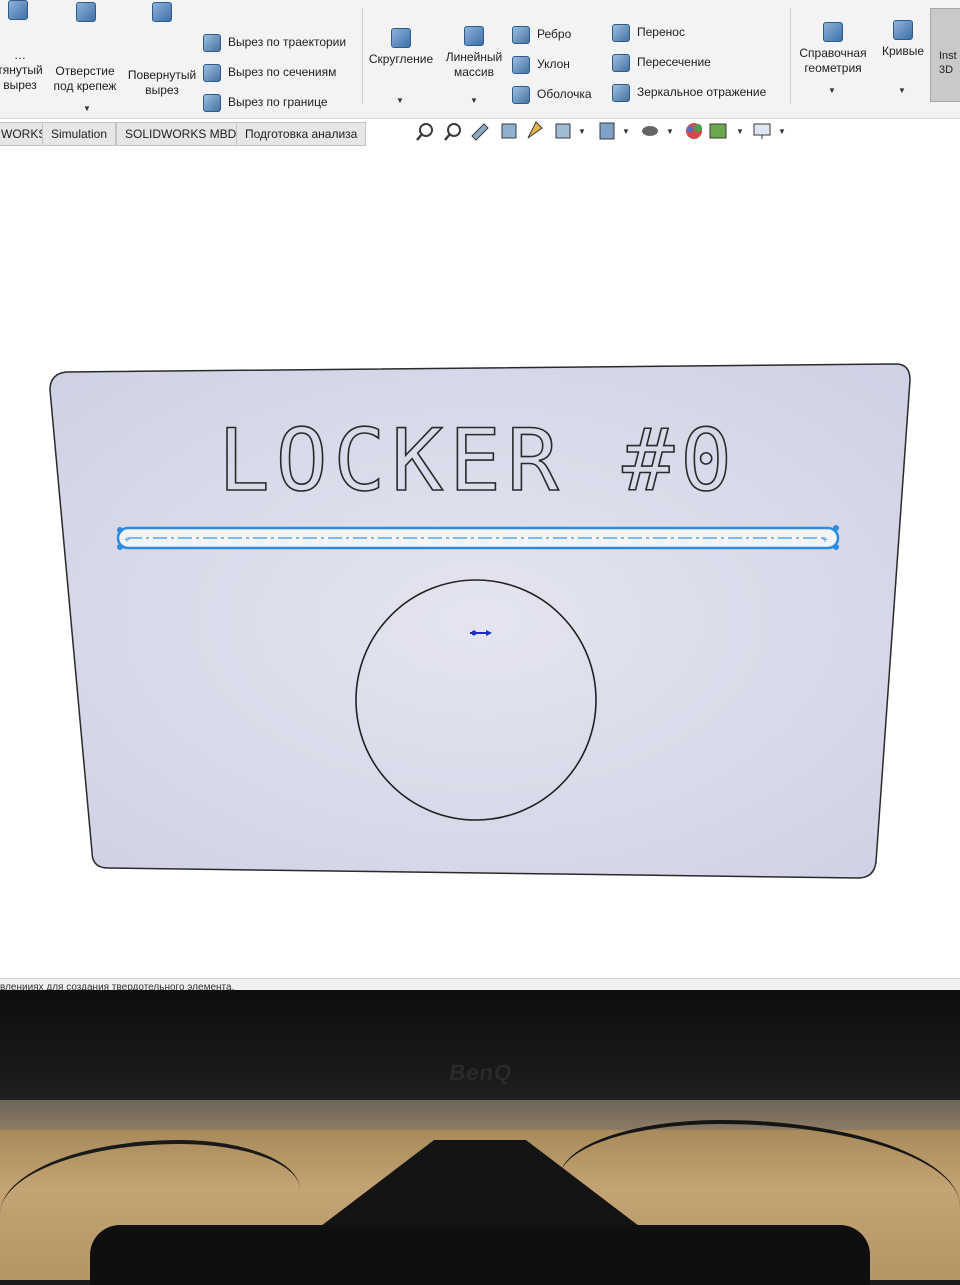  Describe the element at coordinates (480, 1115) in the screenshot. I see `background-wall` at that location.